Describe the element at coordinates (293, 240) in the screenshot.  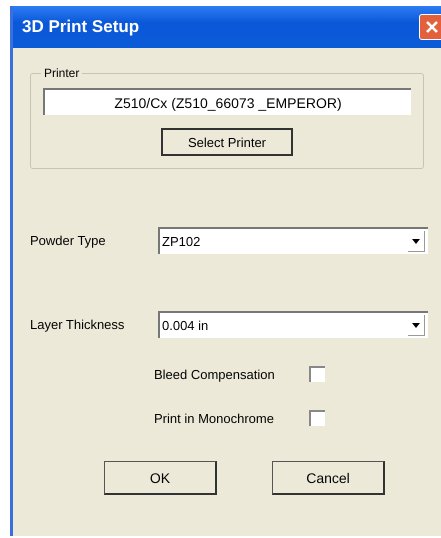
I see `dropdown: ZP102` at that location.